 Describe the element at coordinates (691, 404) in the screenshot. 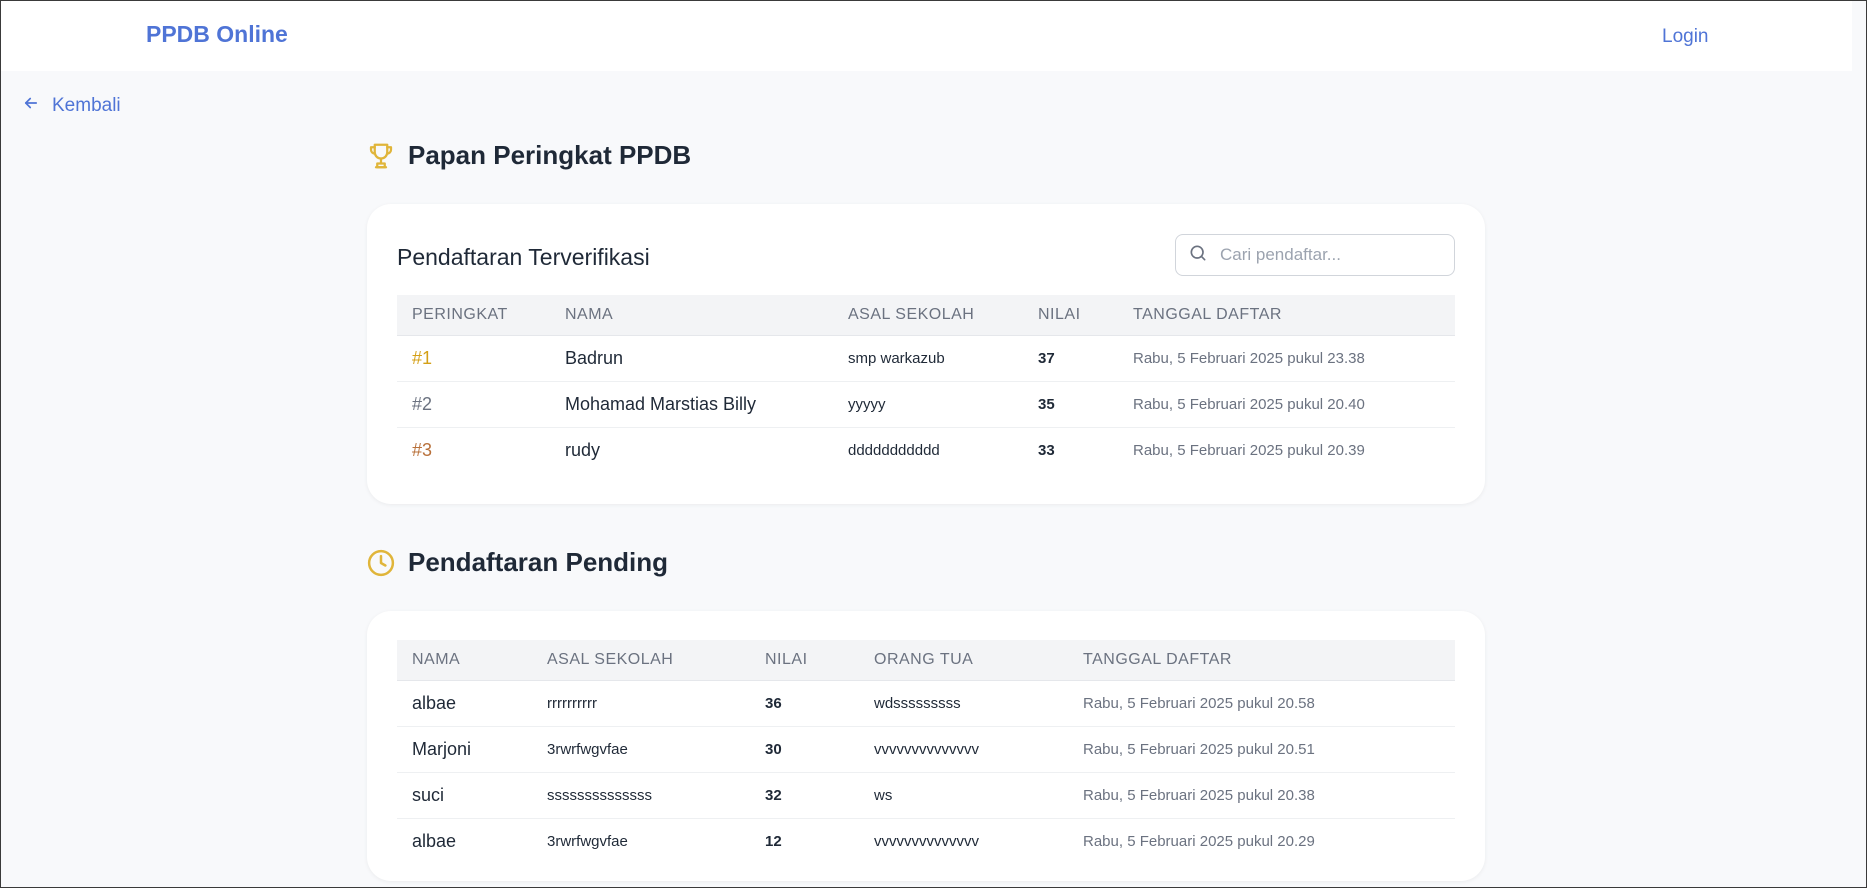

I see `name-cell: Mohamad Marstias Billy` at that location.